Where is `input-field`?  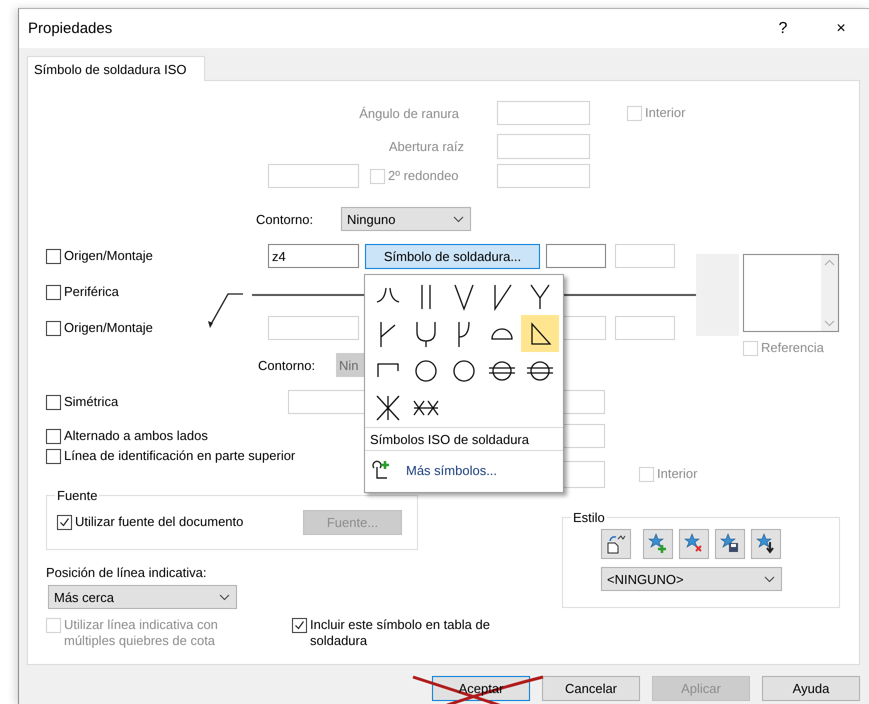 input-field is located at coordinates (576, 256).